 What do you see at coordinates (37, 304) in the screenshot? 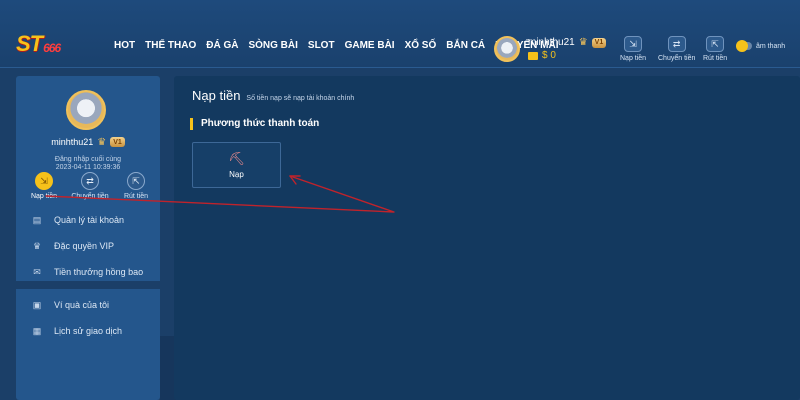
I see `gift-wallet-icon: ▣` at bounding box center [37, 304].